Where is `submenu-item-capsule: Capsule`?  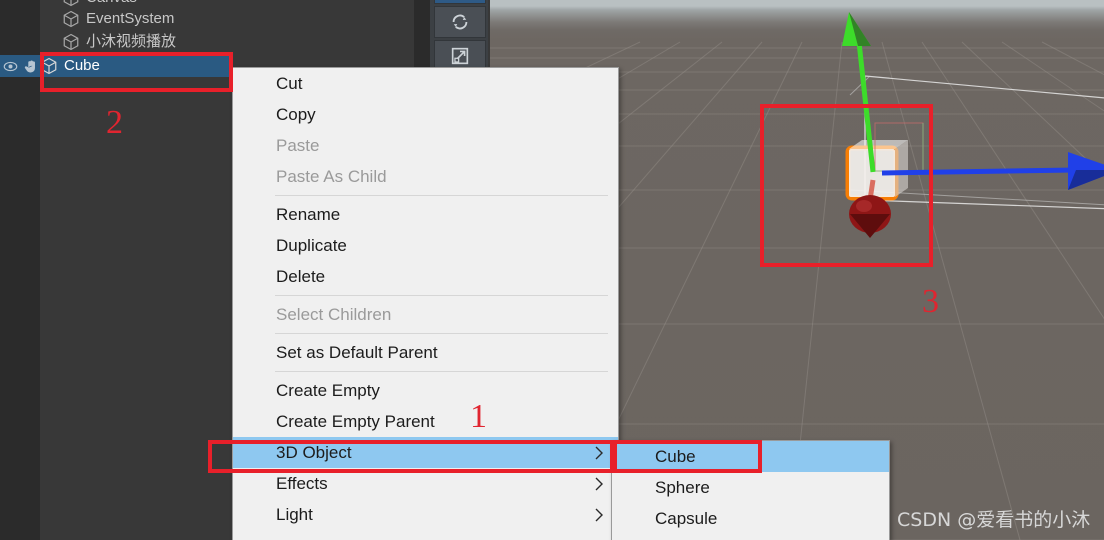 submenu-item-capsule: Capsule is located at coordinates (750, 518).